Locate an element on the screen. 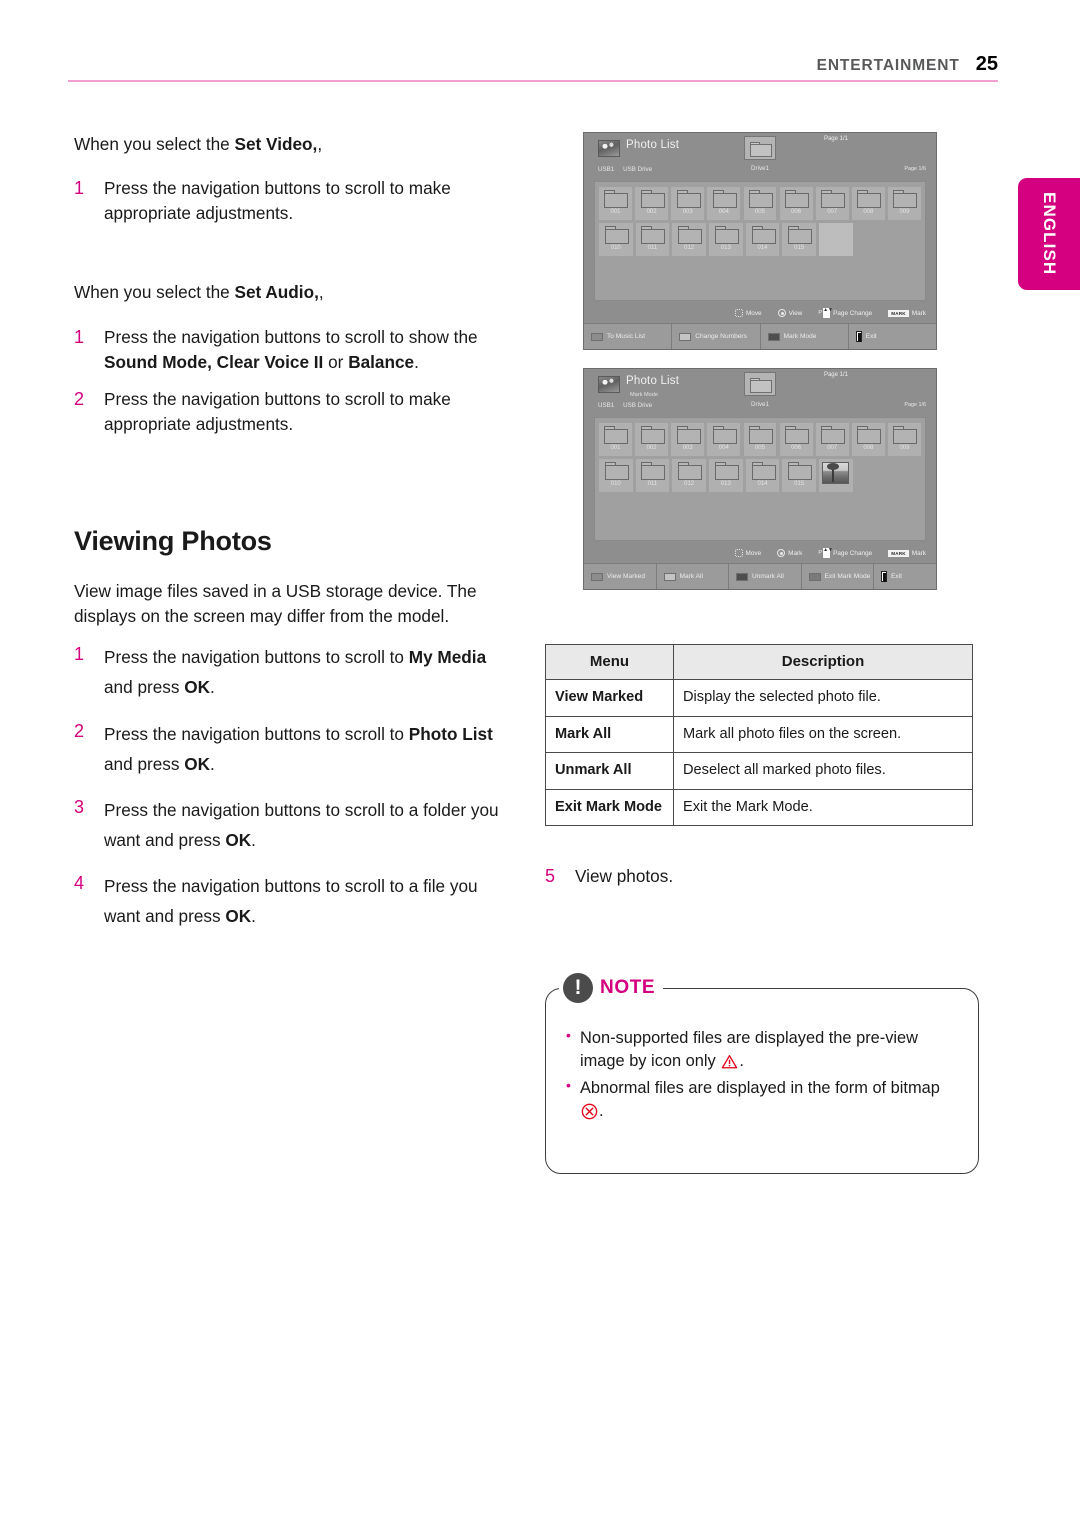 The width and height of the screenshot is (1080, 1524). page-indicator-right: Page 1/6 is located at coordinates (915, 405).